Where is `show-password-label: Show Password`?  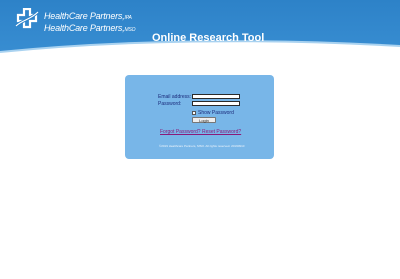
show-password-label: Show Password is located at coordinates (216, 113).